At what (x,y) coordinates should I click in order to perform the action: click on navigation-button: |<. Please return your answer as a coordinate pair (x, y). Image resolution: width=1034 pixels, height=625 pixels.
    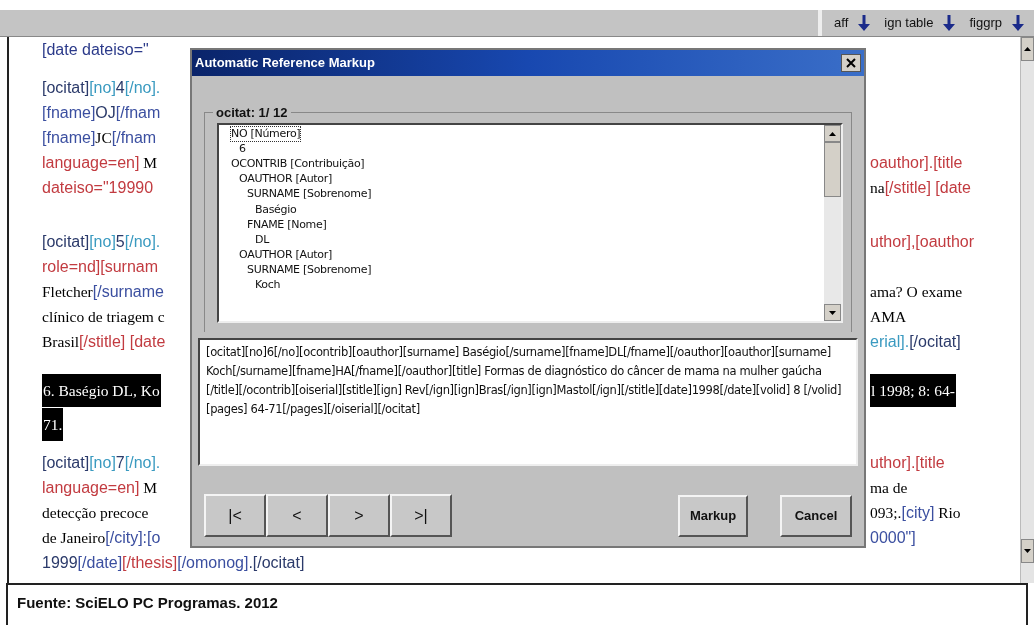
    Looking at the image, I should click on (235, 515).